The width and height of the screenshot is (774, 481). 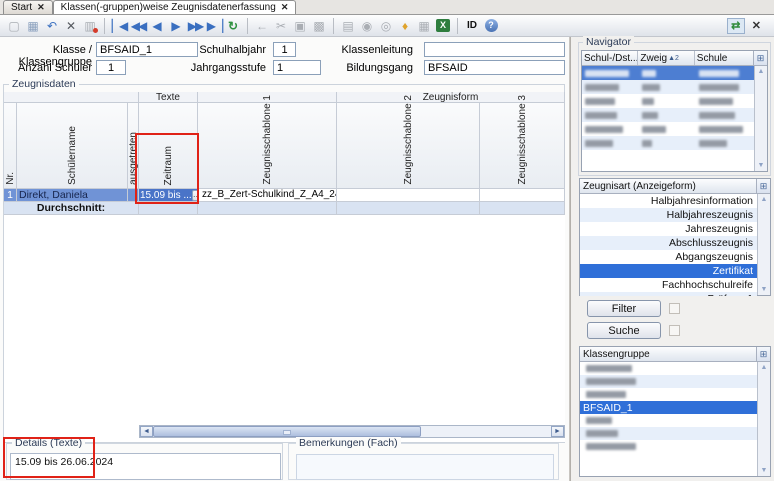 I want to click on bildungsgang-field, so click(x=494, y=67).